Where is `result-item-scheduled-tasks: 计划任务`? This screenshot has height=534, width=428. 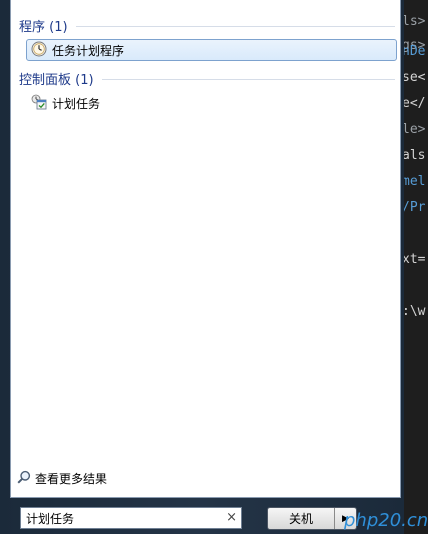
result-item-scheduled-tasks: 计划任务 is located at coordinates (211, 103).